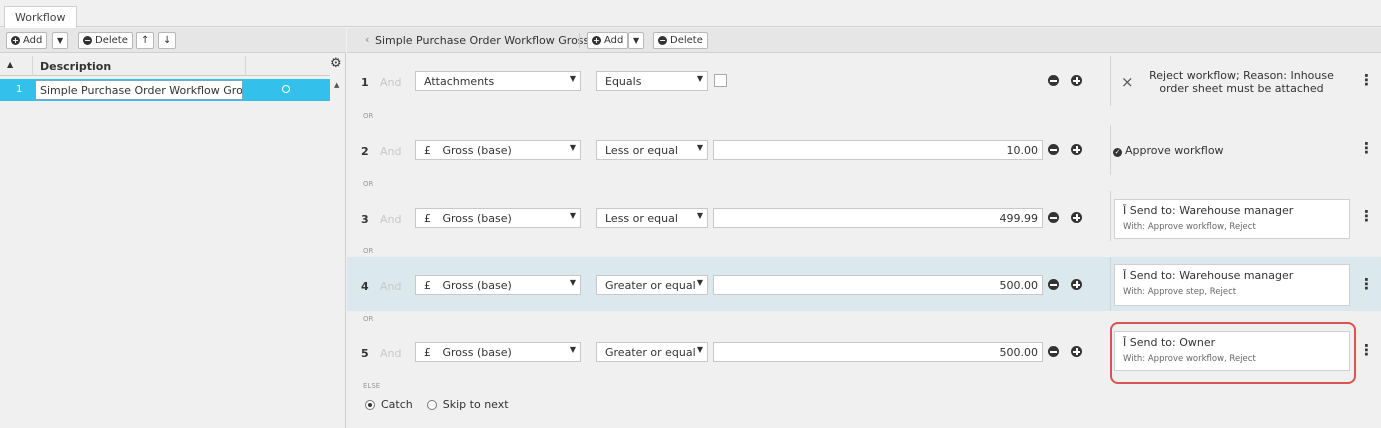  Describe the element at coordinates (476, 404) in the screenshot. I see `skip-to-next-label: Skip to next` at that location.